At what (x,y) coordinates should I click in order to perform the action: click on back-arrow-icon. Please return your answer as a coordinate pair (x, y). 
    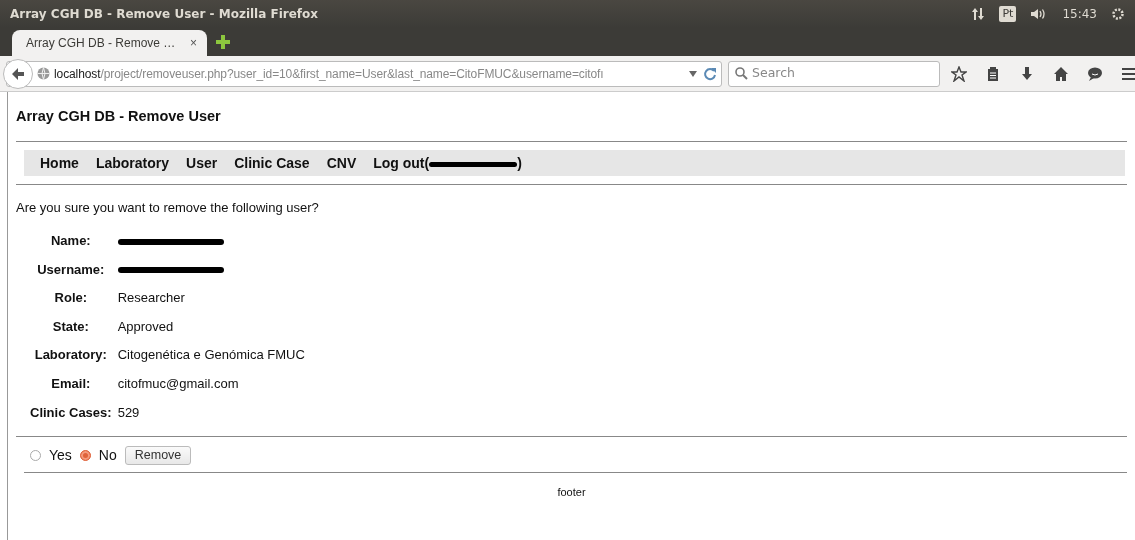
    Looking at the image, I should click on (18, 73).